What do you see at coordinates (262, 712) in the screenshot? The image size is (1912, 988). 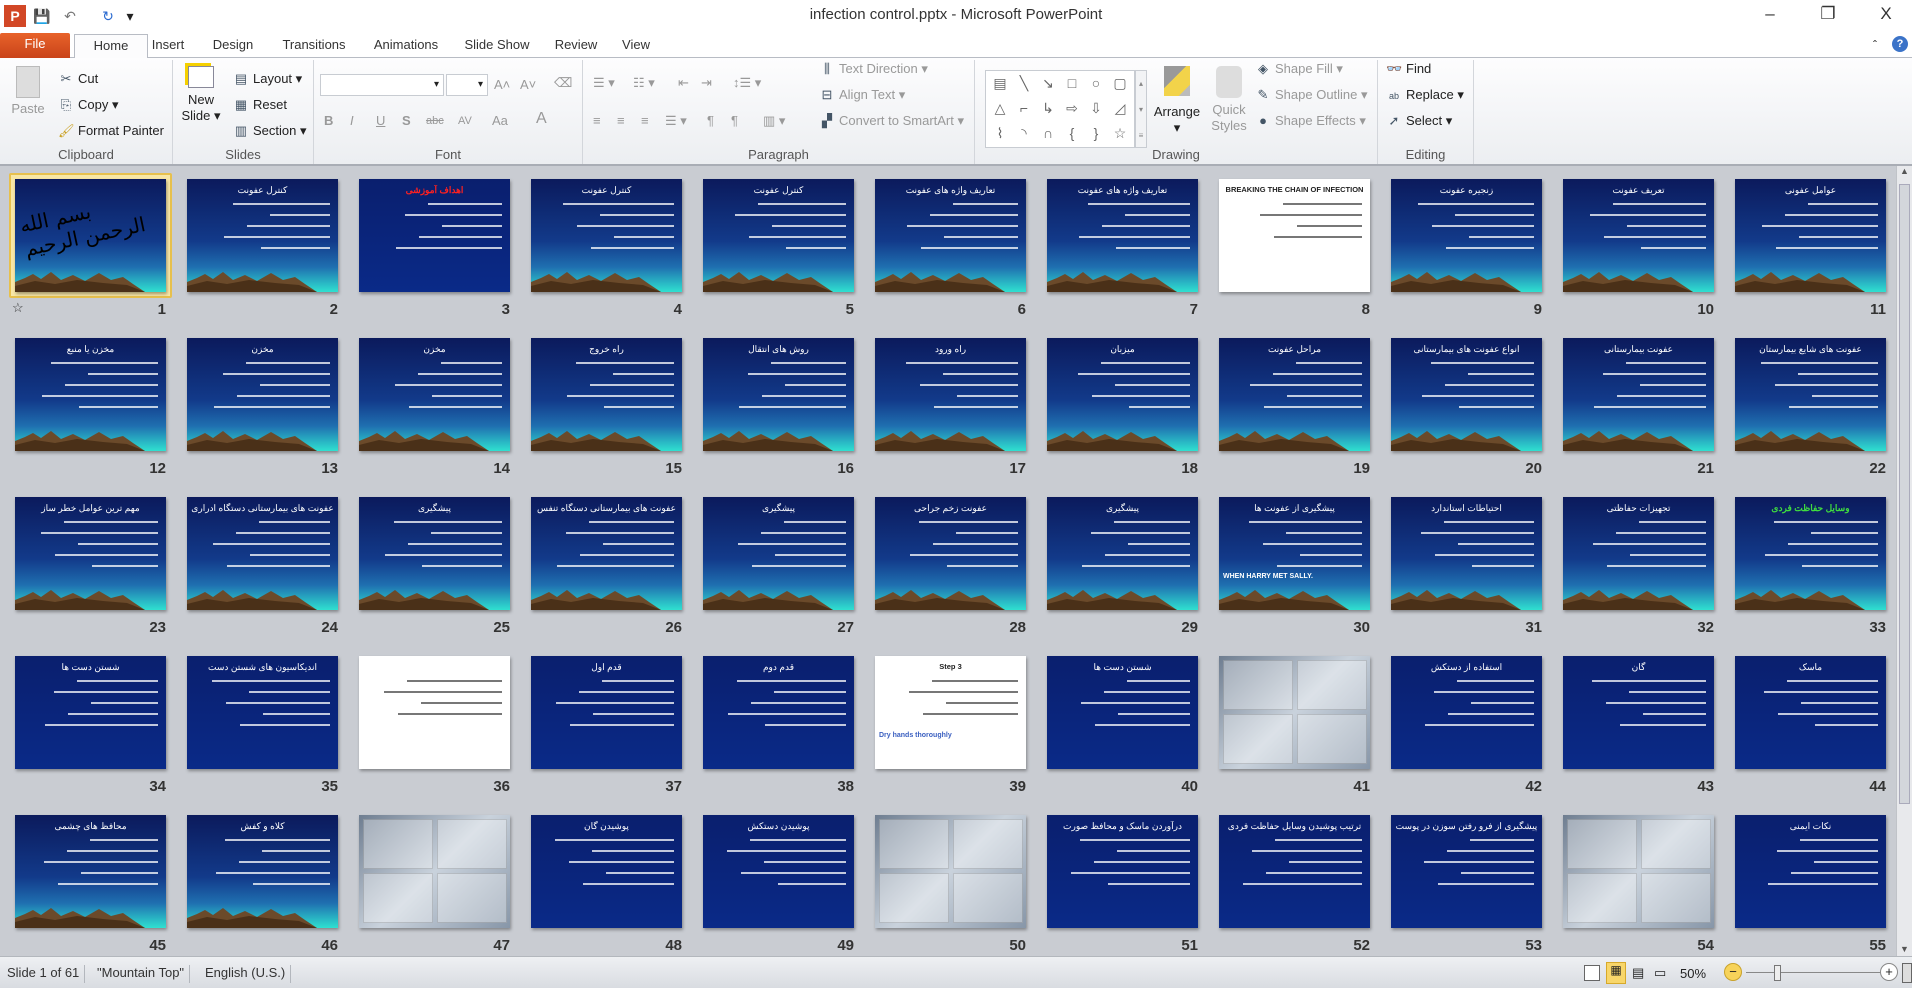 I see `slide-thumbnail: اندیکاسیون های شستن دست` at bounding box center [262, 712].